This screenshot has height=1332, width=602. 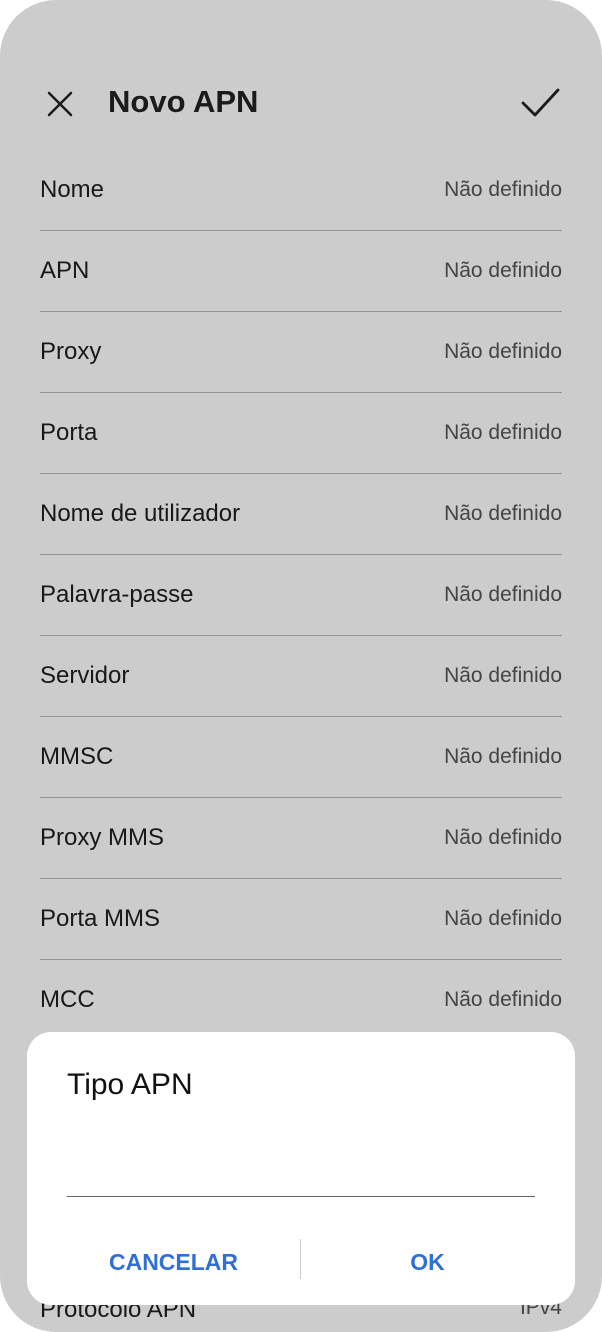 What do you see at coordinates (300, 1259) in the screenshot?
I see `button-divider` at bounding box center [300, 1259].